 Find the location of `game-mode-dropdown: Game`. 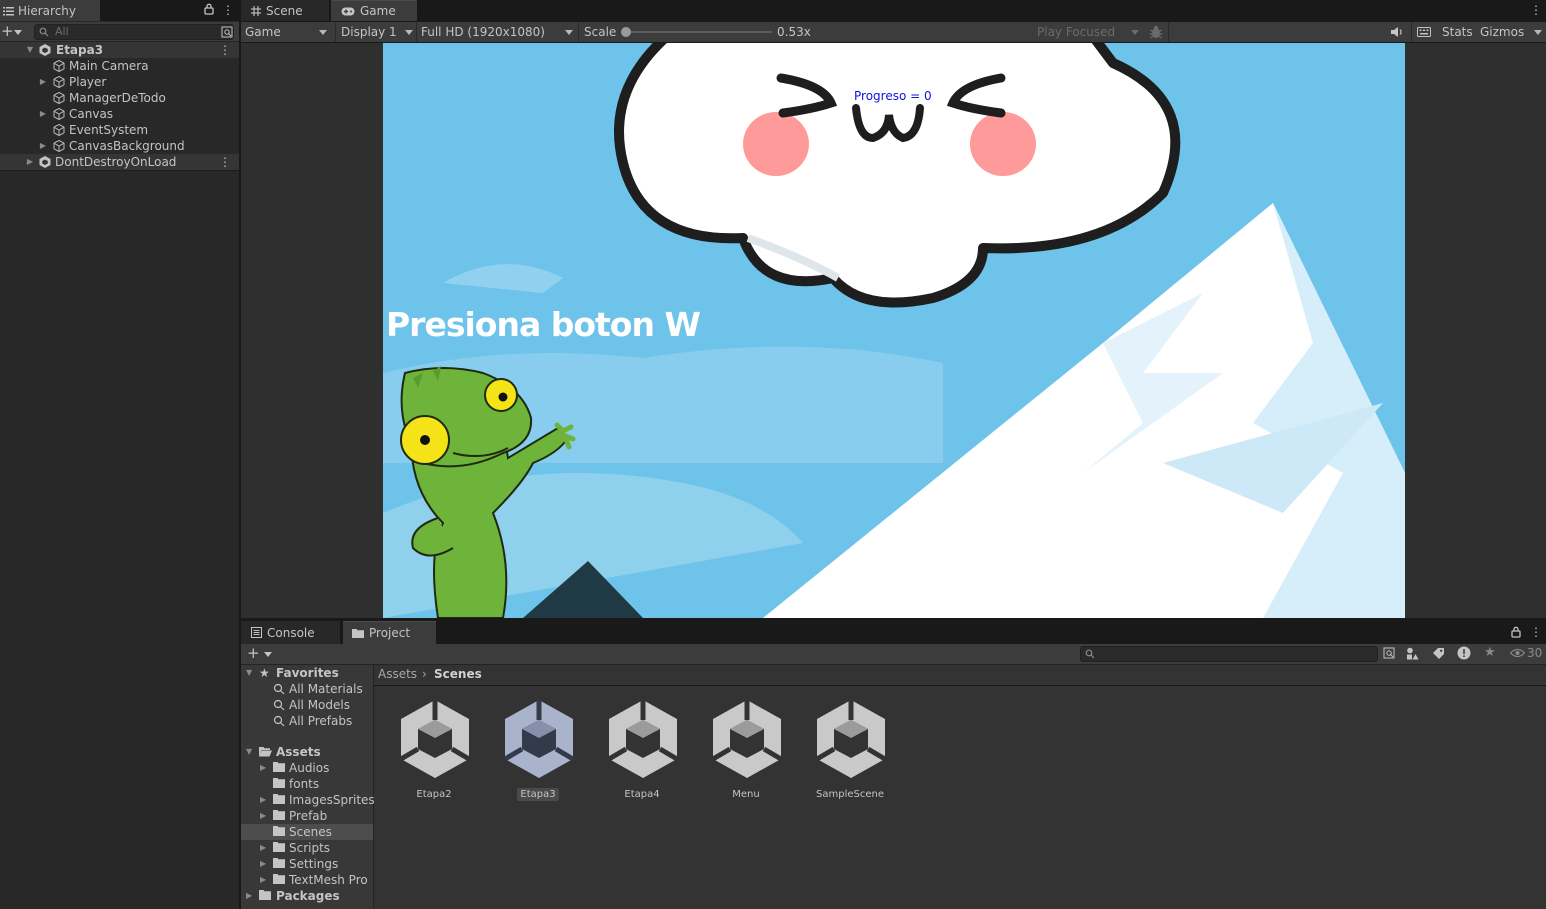

game-mode-dropdown: Game is located at coordinates (263, 32).